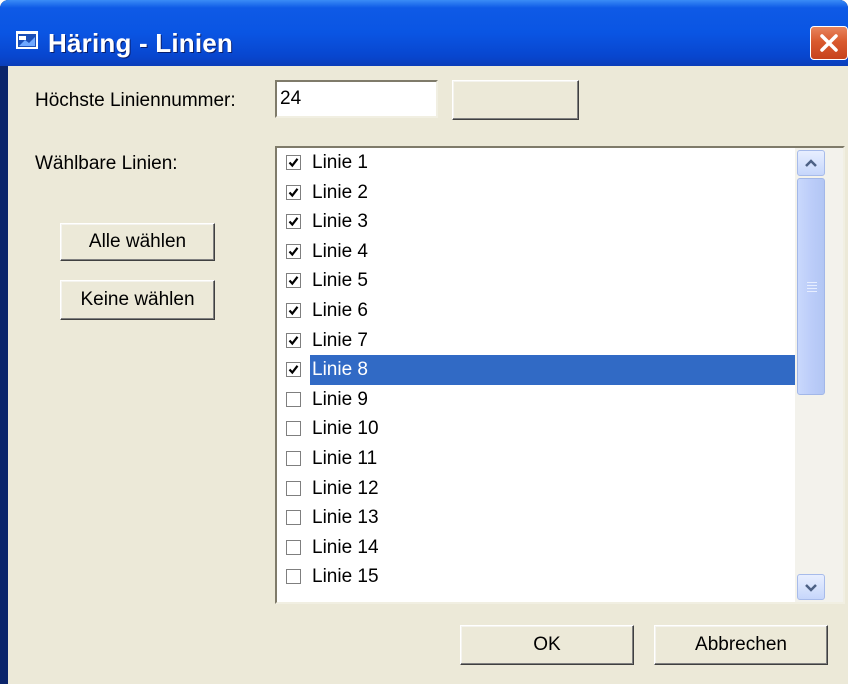 This screenshot has height=684, width=848. I want to click on close-button, so click(829, 43).